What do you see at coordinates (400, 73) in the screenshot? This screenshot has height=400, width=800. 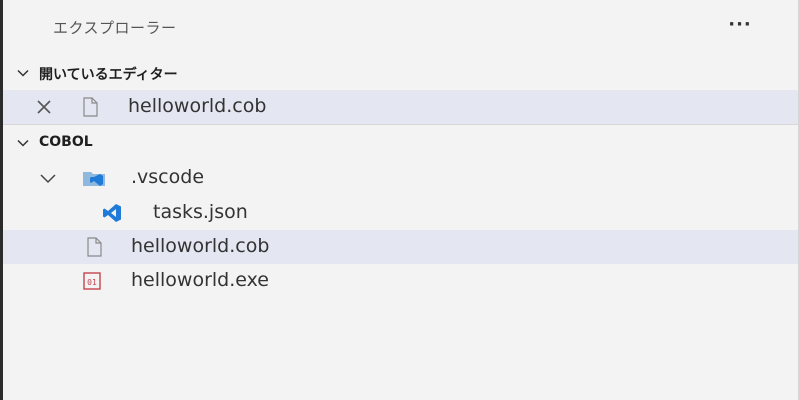 I see `open-editors-section-header: 開いているエディター` at bounding box center [400, 73].